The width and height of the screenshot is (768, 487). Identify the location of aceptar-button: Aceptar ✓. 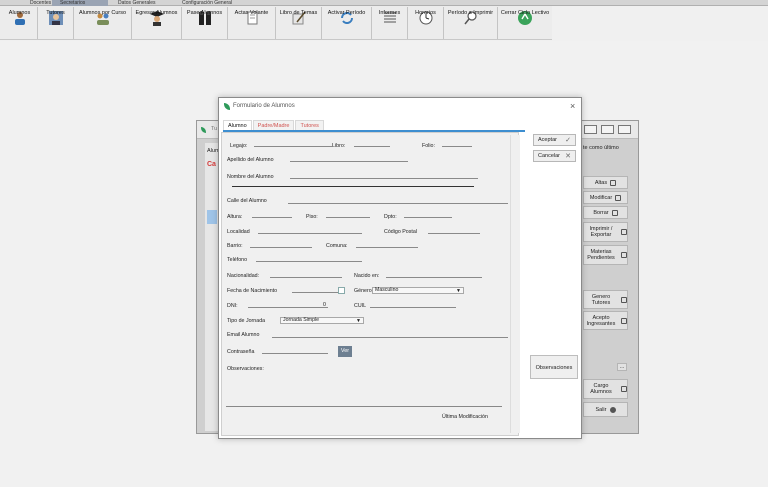
(554, 140).